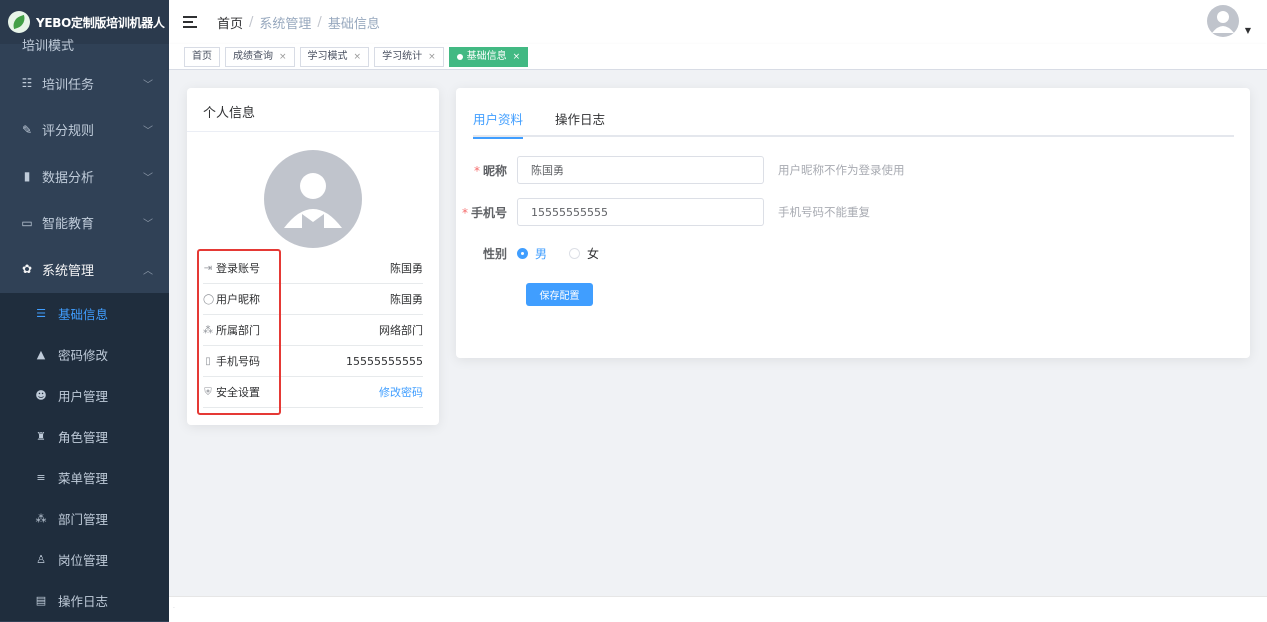  I want to click on tag-basic-info: 基础信息 ×, so click(488, 56).